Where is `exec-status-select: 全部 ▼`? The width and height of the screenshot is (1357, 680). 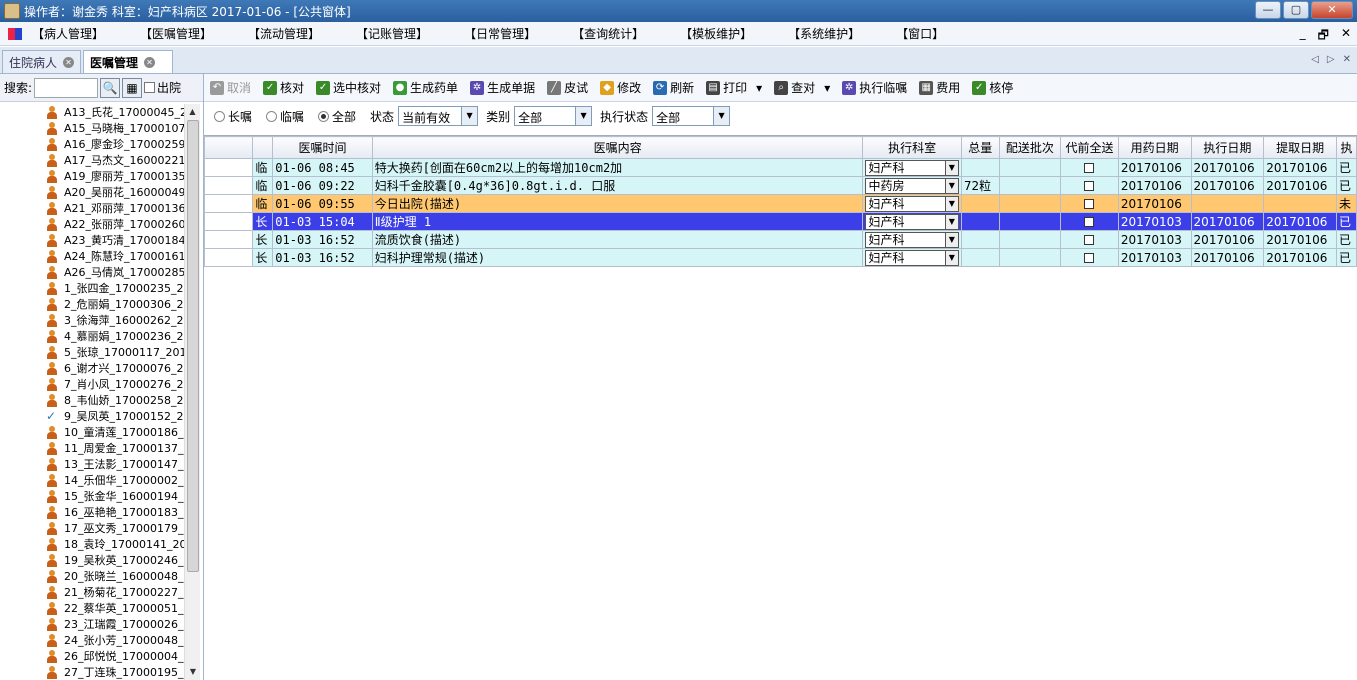 exec-status-select: 全部 ▼ is located at coordinates (691, 116).